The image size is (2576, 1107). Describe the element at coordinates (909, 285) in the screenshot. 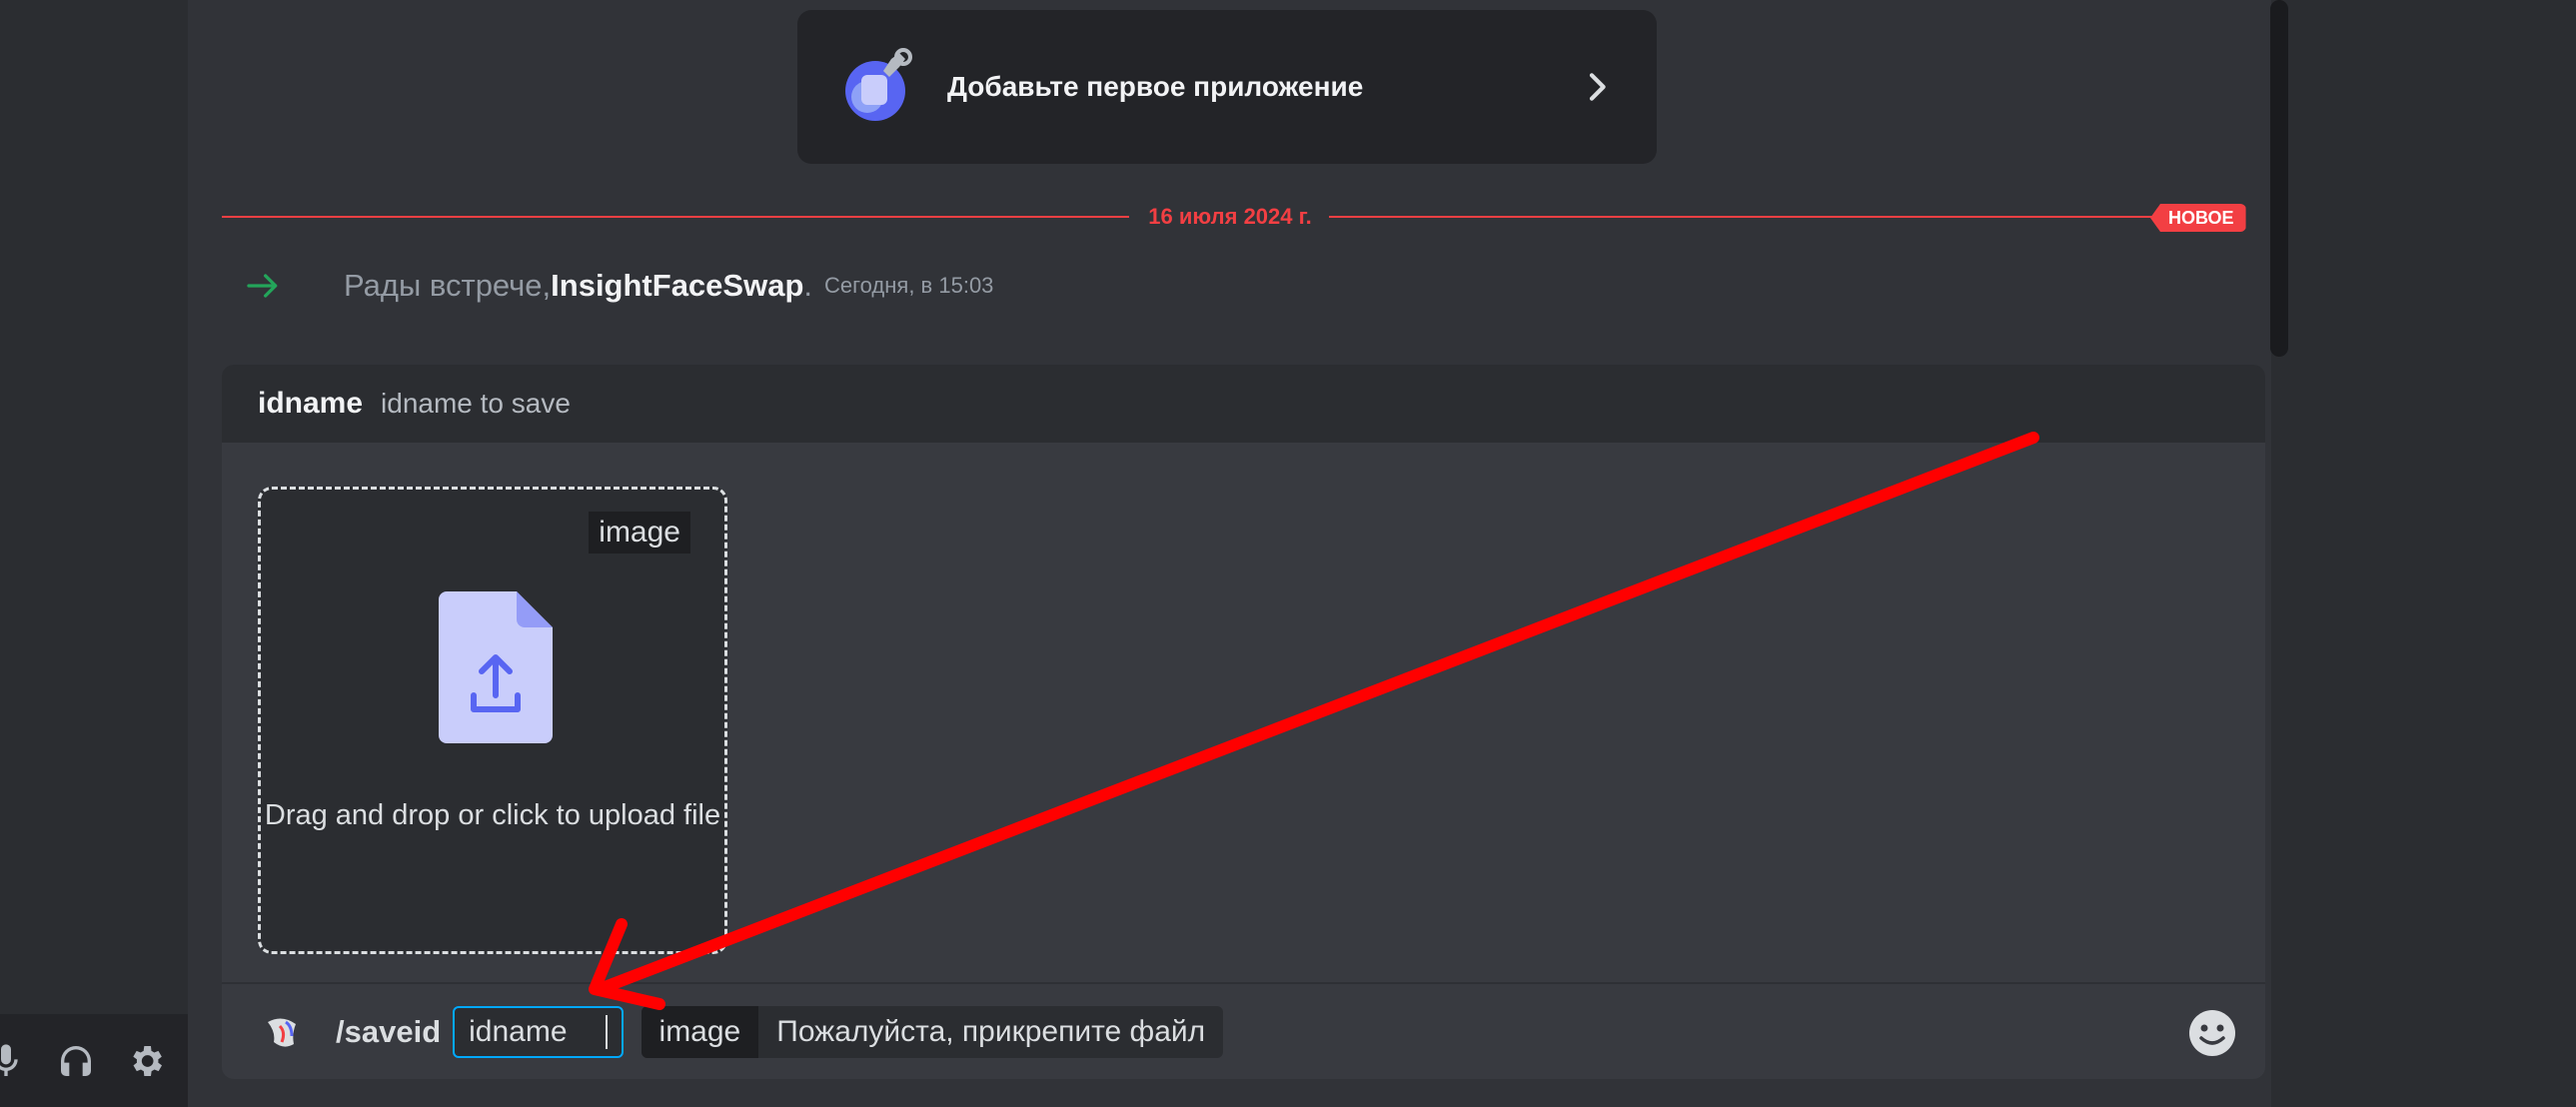

I see `join-timestamp: Сегодня, в 15:03` at that location.